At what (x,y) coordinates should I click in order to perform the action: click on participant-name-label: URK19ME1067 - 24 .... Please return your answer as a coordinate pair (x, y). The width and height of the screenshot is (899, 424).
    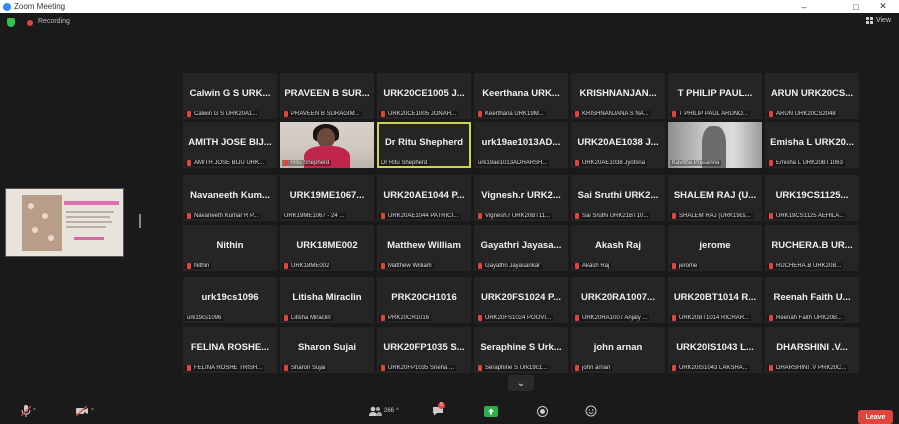
    Looking at the image, I should click on (314, 216).